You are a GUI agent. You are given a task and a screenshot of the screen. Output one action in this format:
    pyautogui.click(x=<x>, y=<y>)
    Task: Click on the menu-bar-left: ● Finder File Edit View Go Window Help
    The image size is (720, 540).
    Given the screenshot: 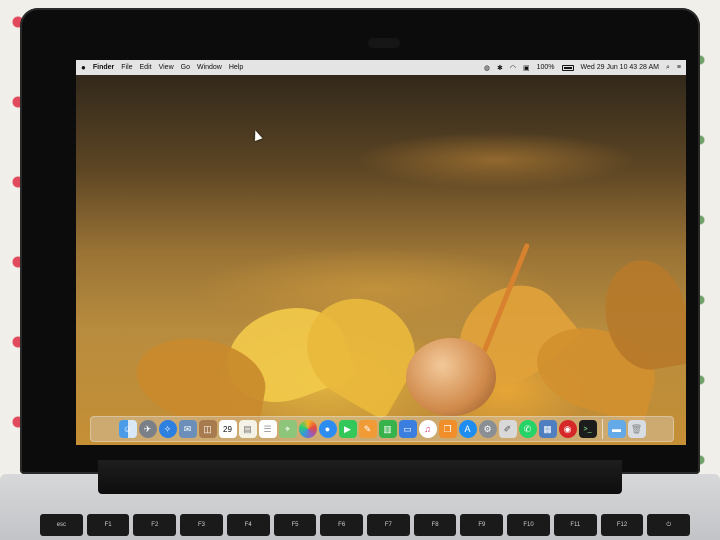 What is the action you would take?
    pyautogui.click(x=162, y=67)
    